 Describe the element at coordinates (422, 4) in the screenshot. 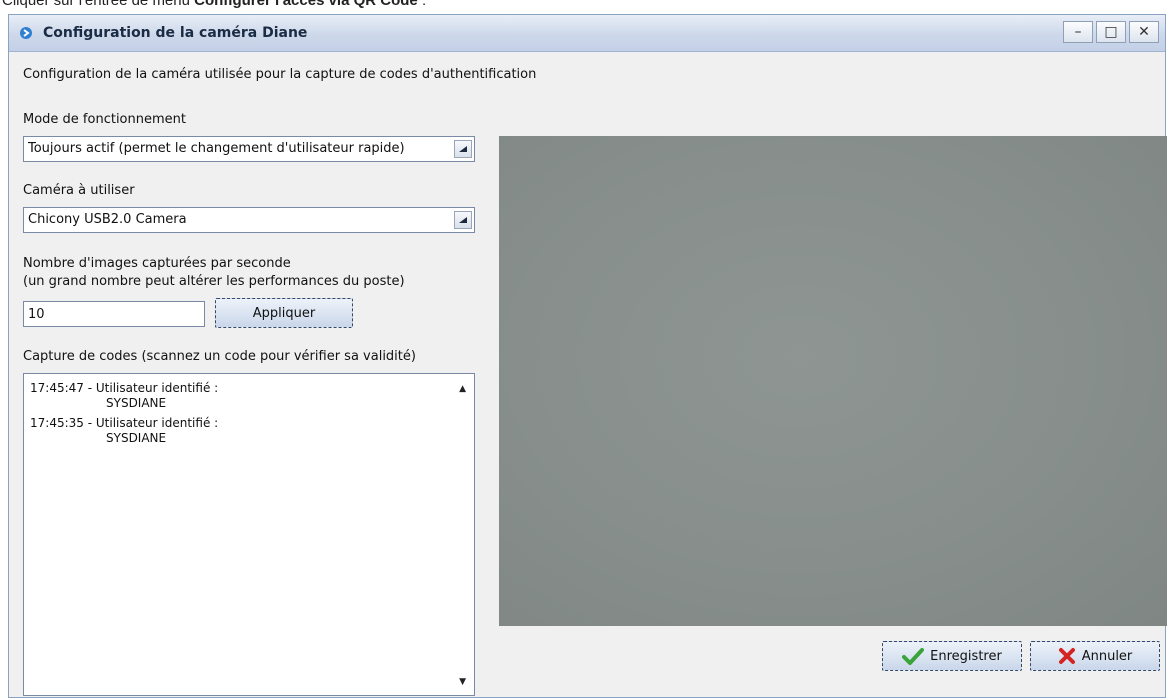

I see `instruction-suffix: :` at that location.